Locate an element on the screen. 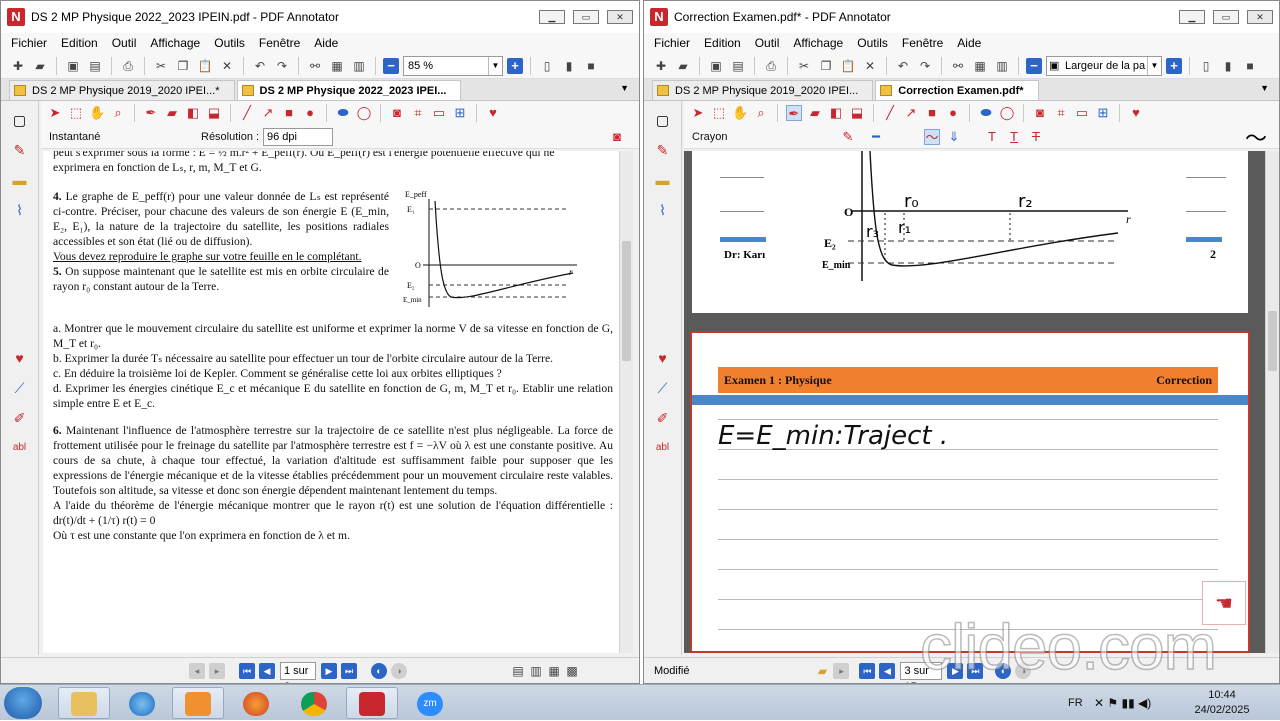 This screenshot has width=1280, height=721. copy-icon: ❐ is located at coordinates (826, 66).